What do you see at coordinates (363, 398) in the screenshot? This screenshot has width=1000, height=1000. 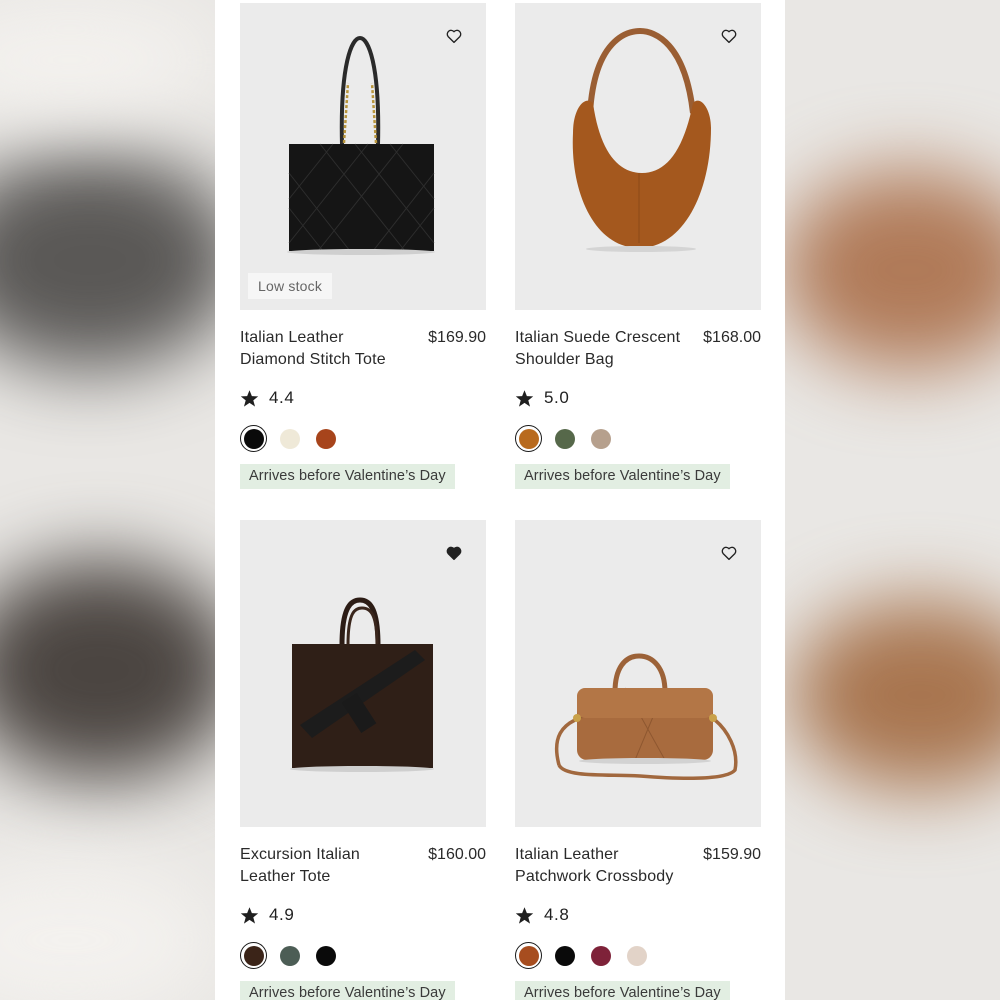 I see `product-rating: 4.4` at bounding box center [363, 398].